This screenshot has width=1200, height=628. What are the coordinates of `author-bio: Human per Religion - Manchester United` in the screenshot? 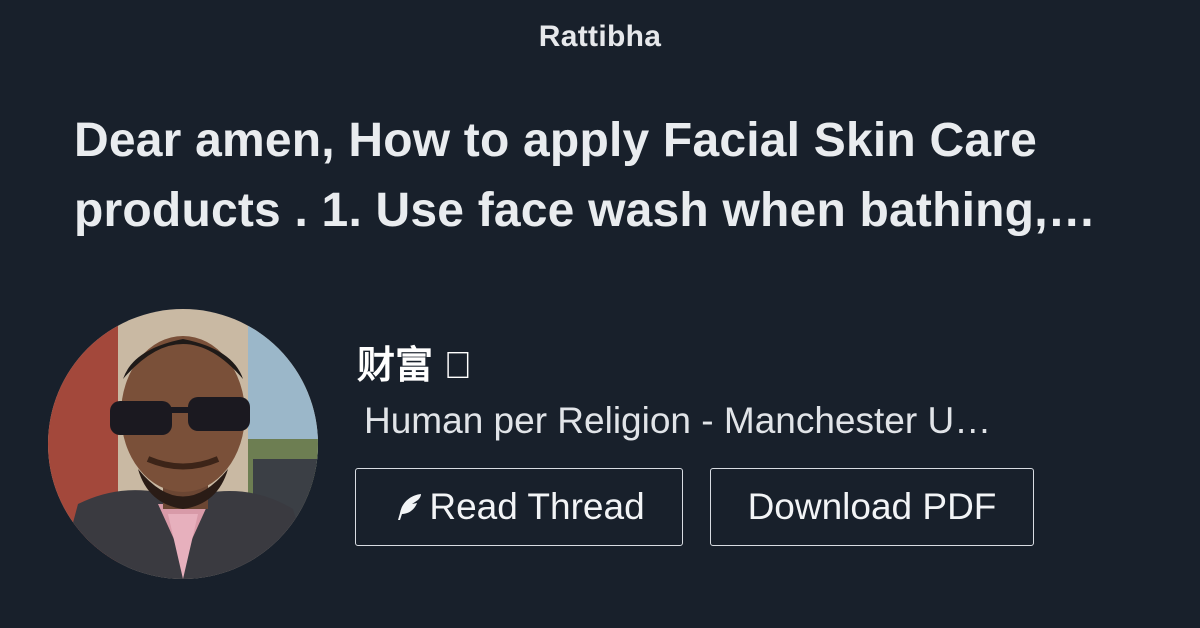 It's located at (686, 420).